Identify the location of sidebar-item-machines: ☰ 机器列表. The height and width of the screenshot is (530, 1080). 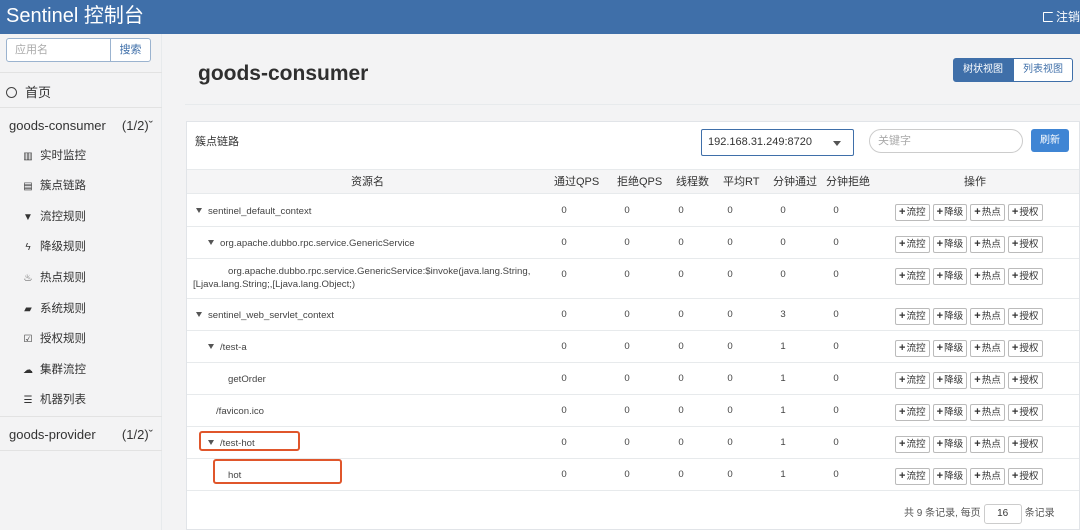
(54, 400).